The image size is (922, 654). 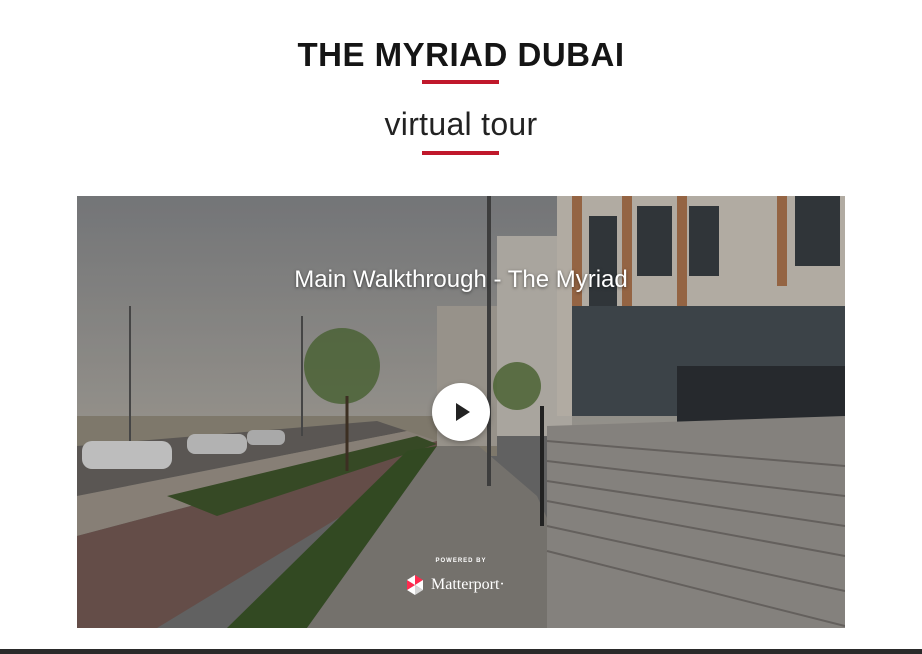 I want to click on matterport-brand-name: Matterport·, so click(x=468, y=584).